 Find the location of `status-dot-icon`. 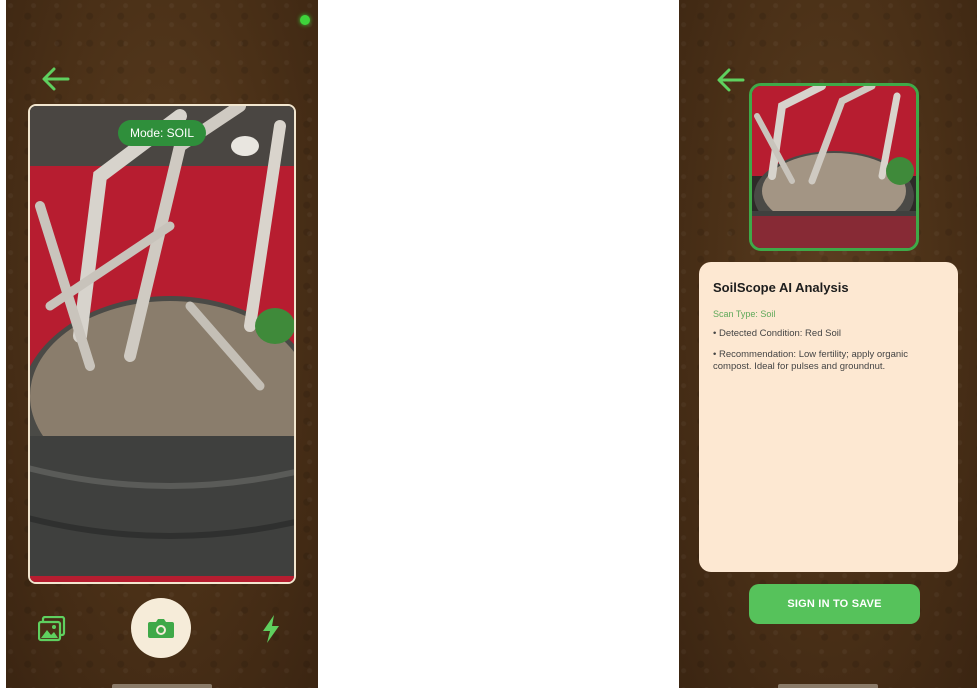

status-dot-icon is located at coordinates (305, 20).